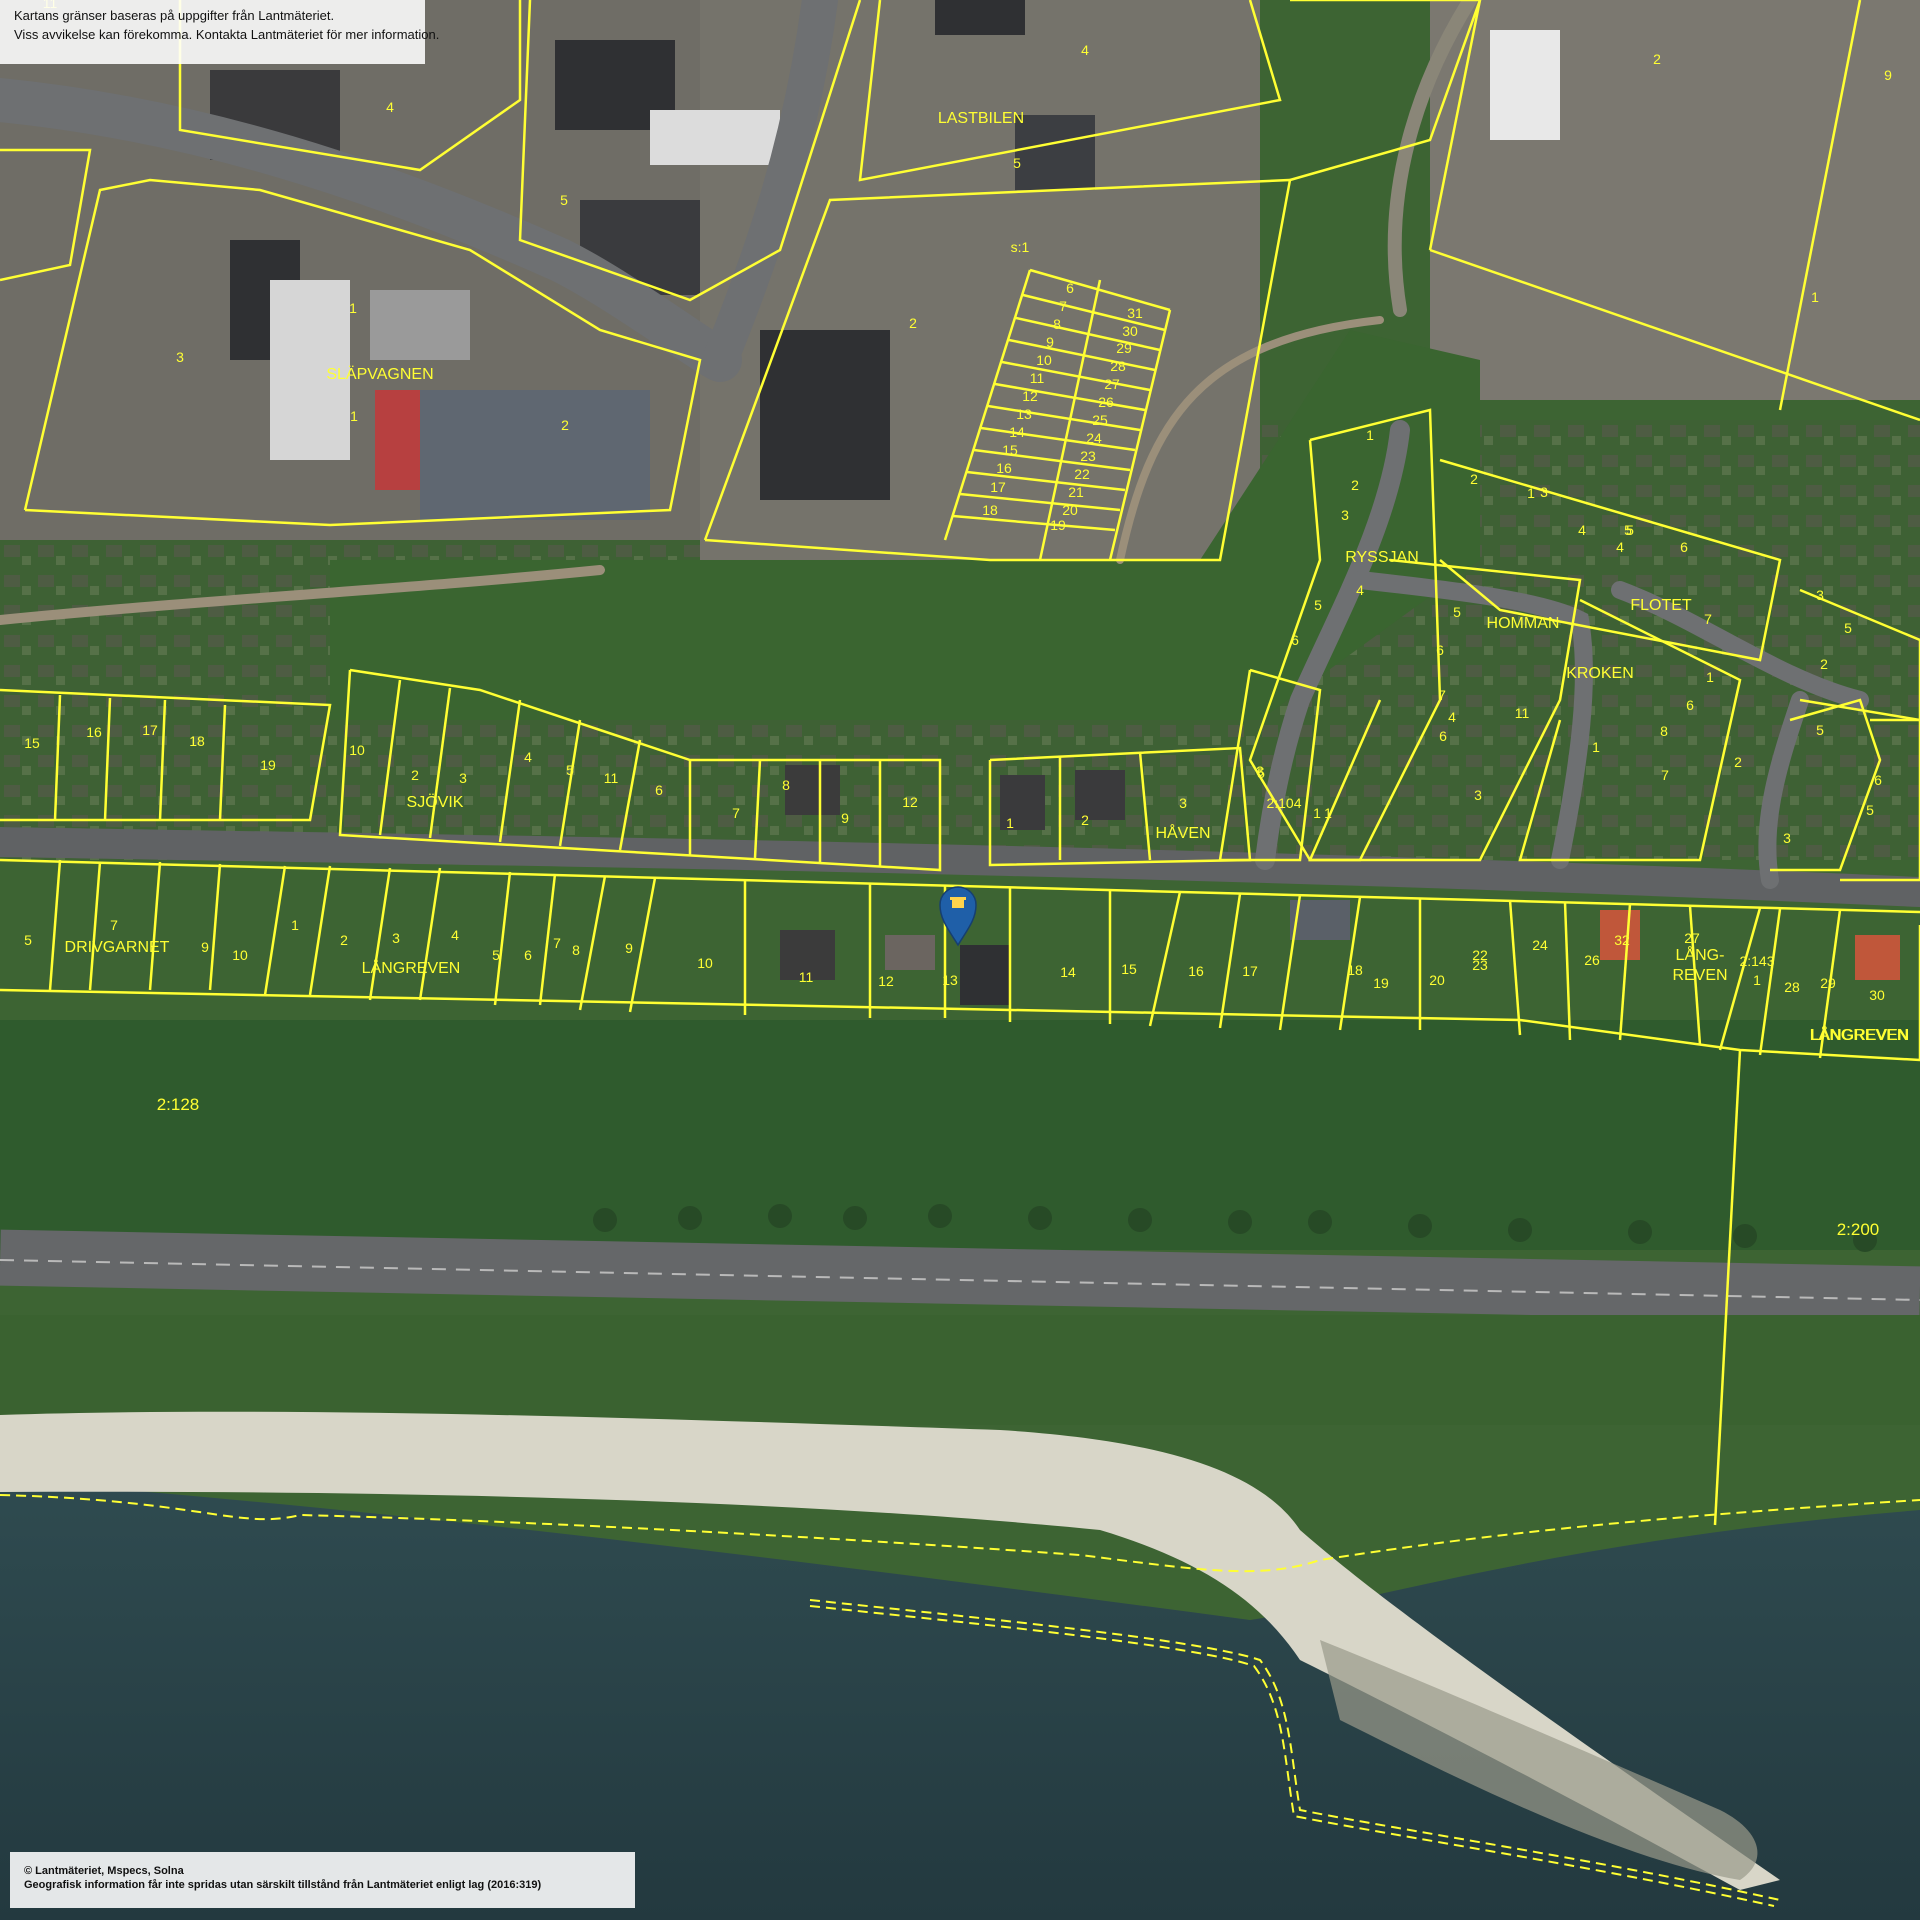  Describe the element at coordinates (1044, 360) in the screenshot. I see `parcel-numbers-north-label: 10` at that location.